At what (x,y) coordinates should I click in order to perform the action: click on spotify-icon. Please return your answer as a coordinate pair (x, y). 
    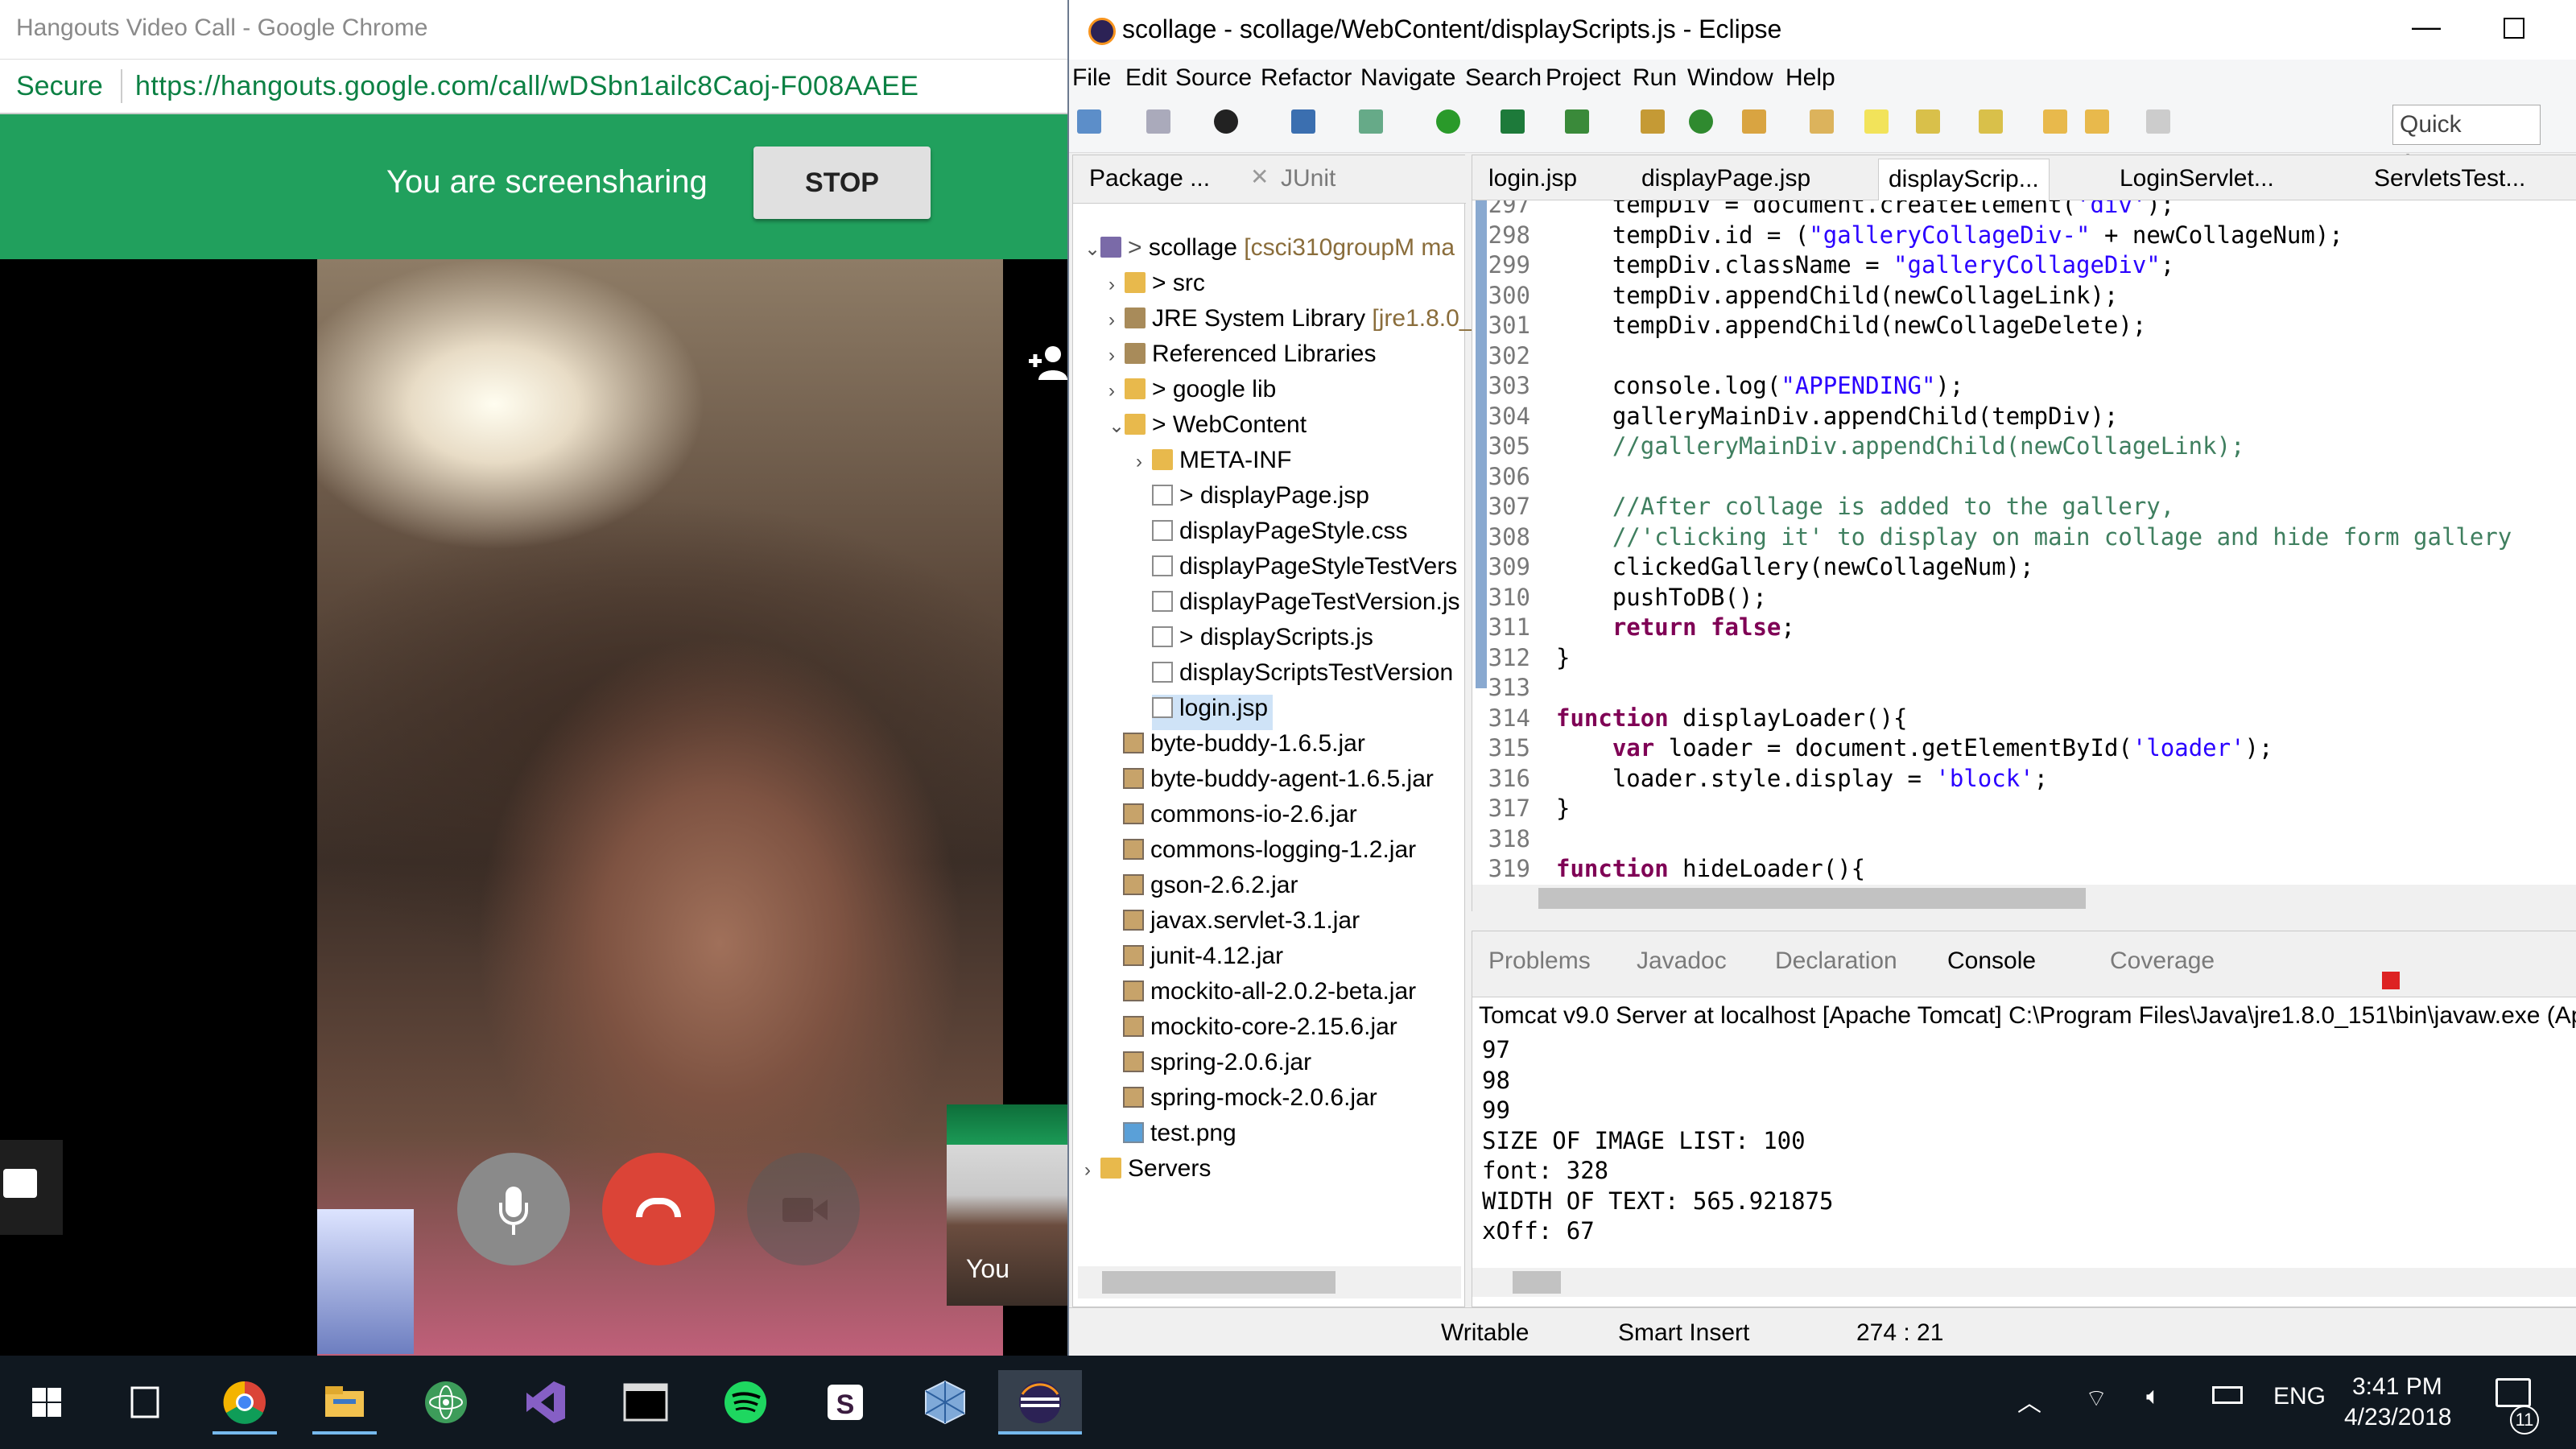
    Looking at the image, I should click on (745, 1402).